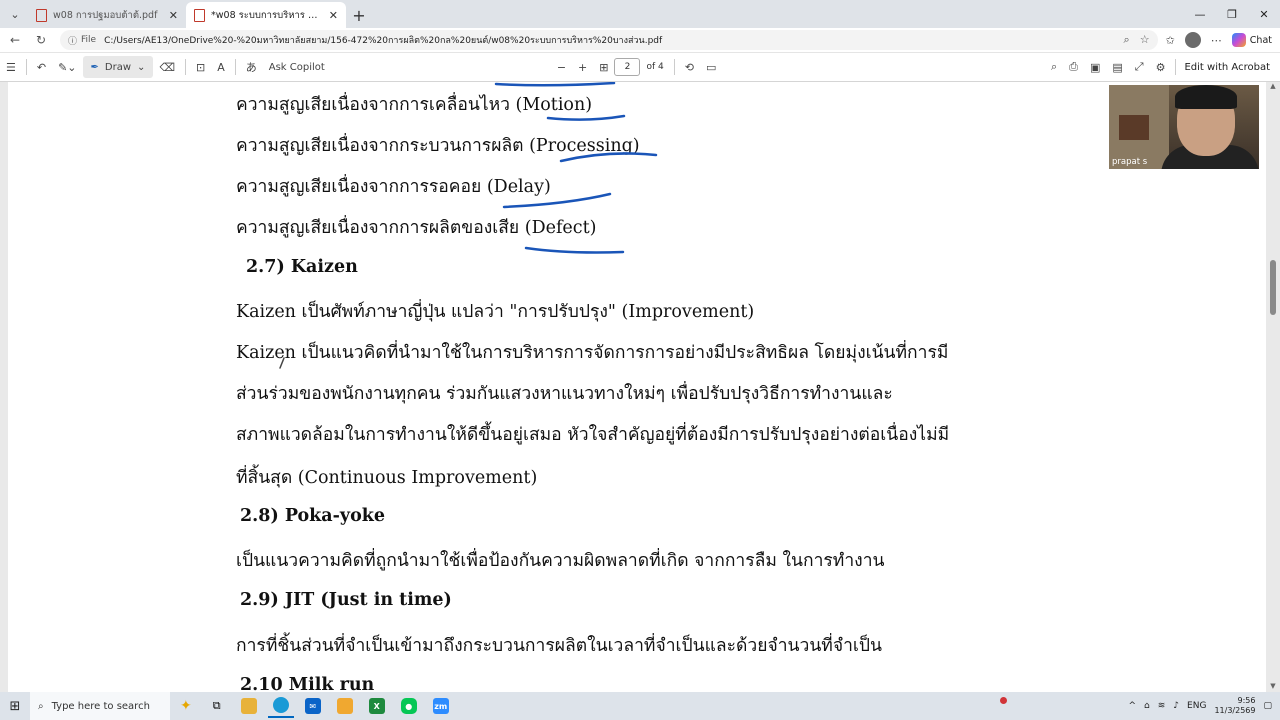 This screenshot has width=1280, height=720. What do you see at coordinates (217, 706) in the screenshot?
I see `task-view-button: ⧉` at bounding box center [217, 706].